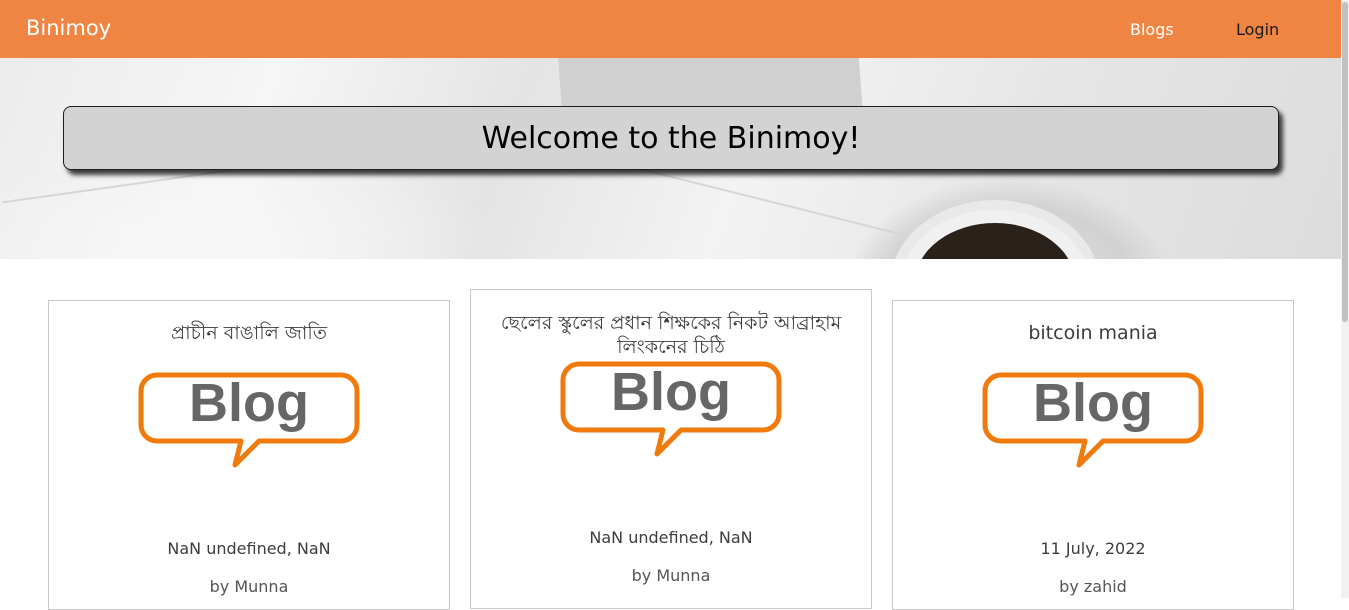  What do you see at coordinates (1093, 333) in the screenshot?
I see `blog-card-title: bitcoin mania` at bounding box center [1093, 333].